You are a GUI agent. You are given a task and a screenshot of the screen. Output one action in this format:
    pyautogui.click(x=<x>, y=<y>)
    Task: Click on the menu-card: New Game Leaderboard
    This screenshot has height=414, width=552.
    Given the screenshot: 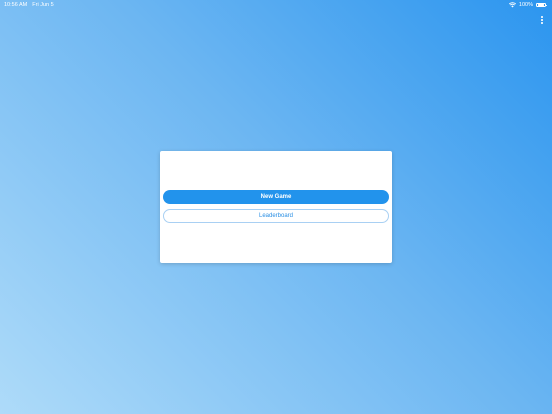 What is the action you would take?
    pyautogui.click(x=276, y=207)
    